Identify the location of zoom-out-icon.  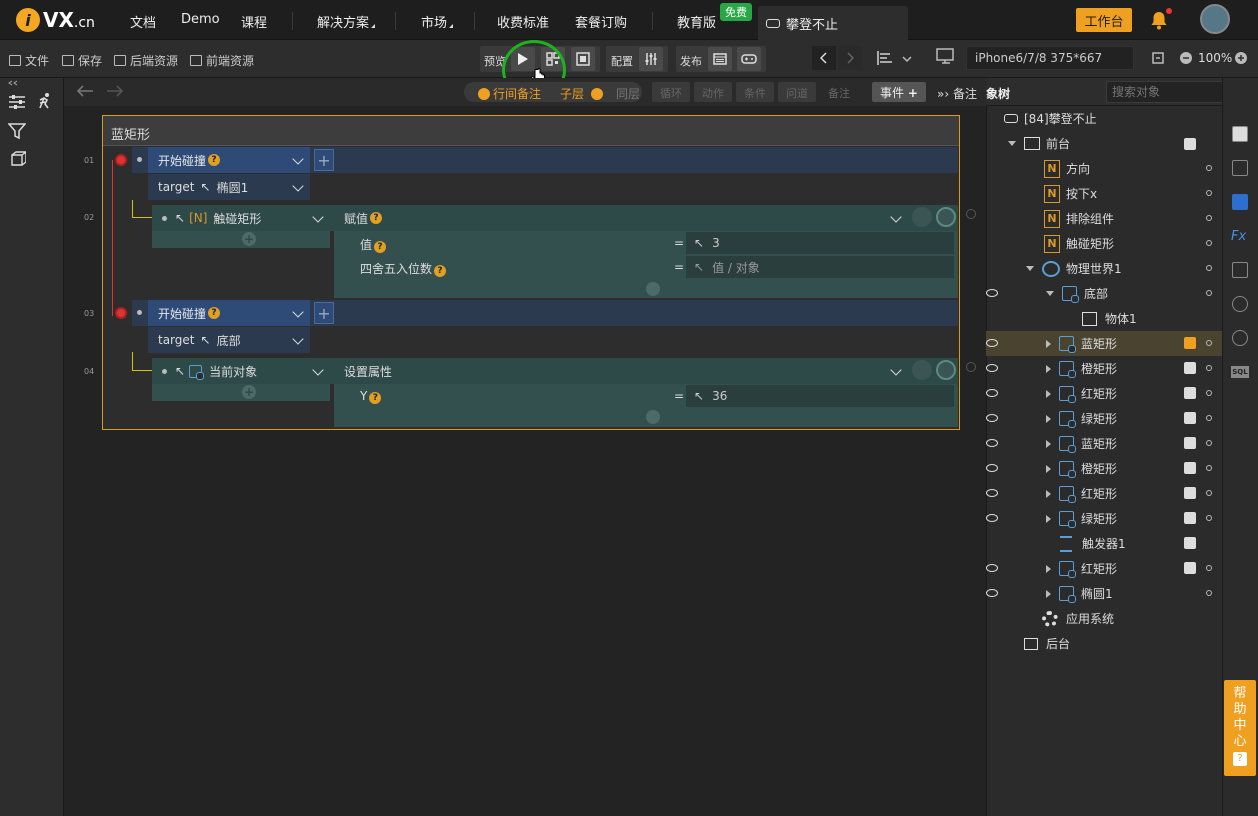
(1186, 58).